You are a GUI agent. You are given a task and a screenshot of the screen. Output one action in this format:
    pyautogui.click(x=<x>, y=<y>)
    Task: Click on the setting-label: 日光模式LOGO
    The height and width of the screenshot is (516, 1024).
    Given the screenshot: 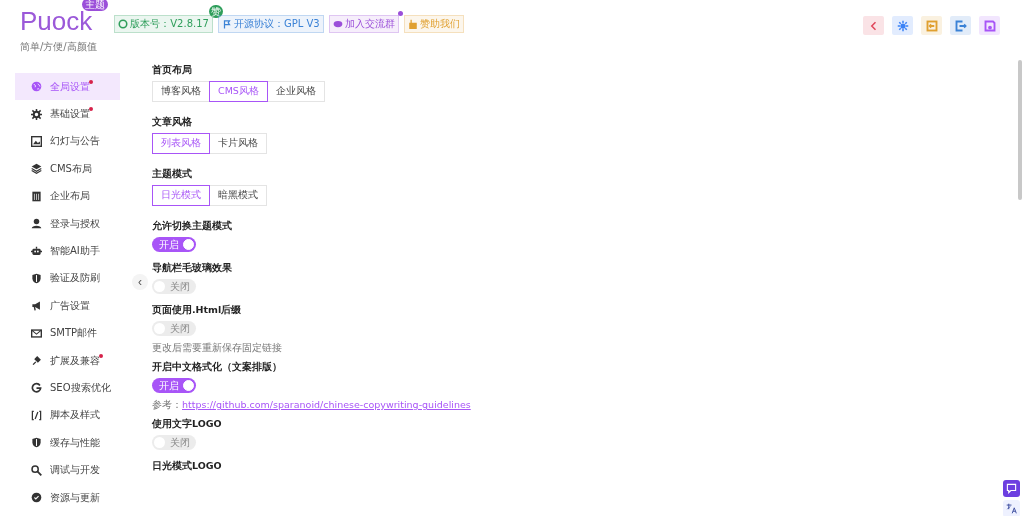 What is the action you would take?
    pyautogui.click(x=187, y=466)
    